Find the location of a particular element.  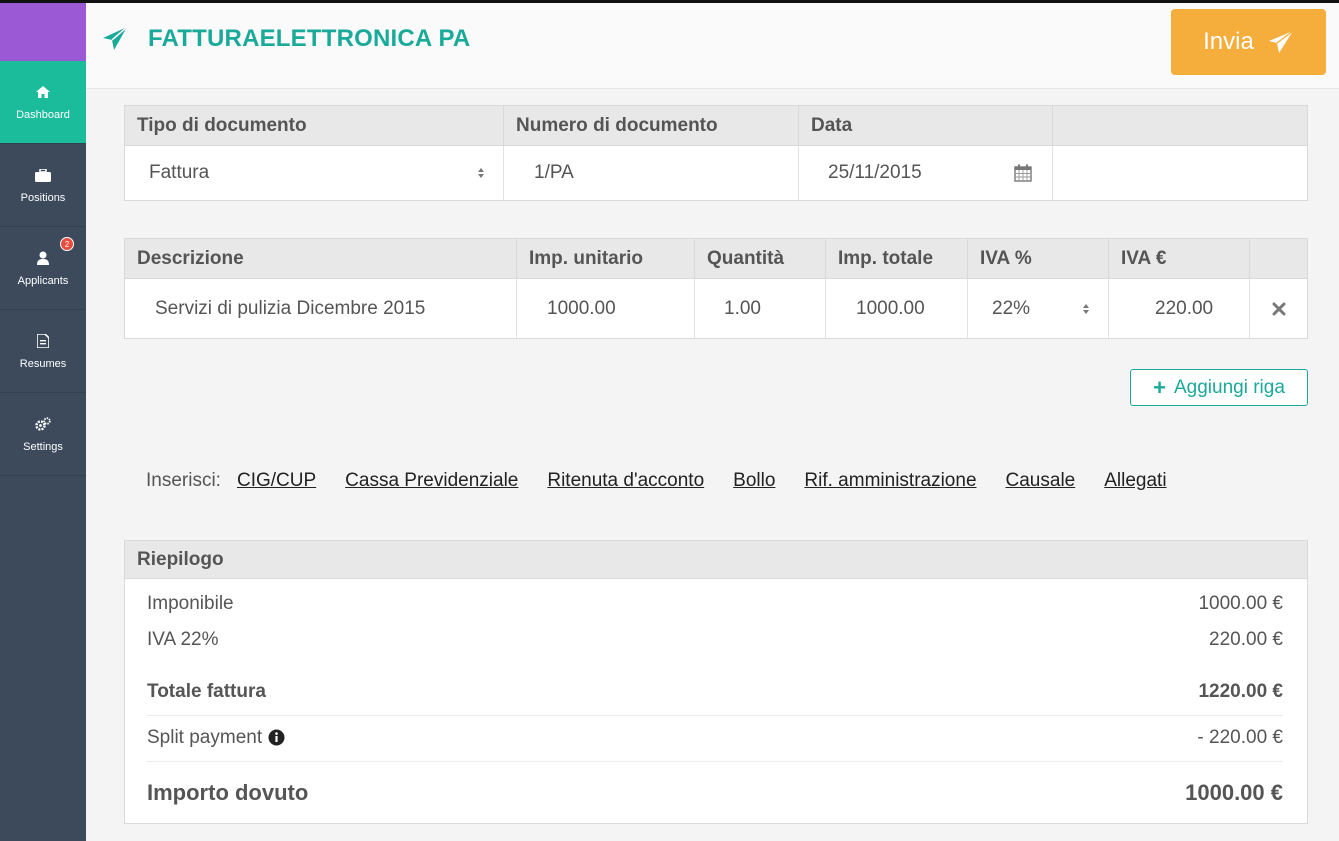

vat-amount: 220.00 is located at coordinates (1179, 308).